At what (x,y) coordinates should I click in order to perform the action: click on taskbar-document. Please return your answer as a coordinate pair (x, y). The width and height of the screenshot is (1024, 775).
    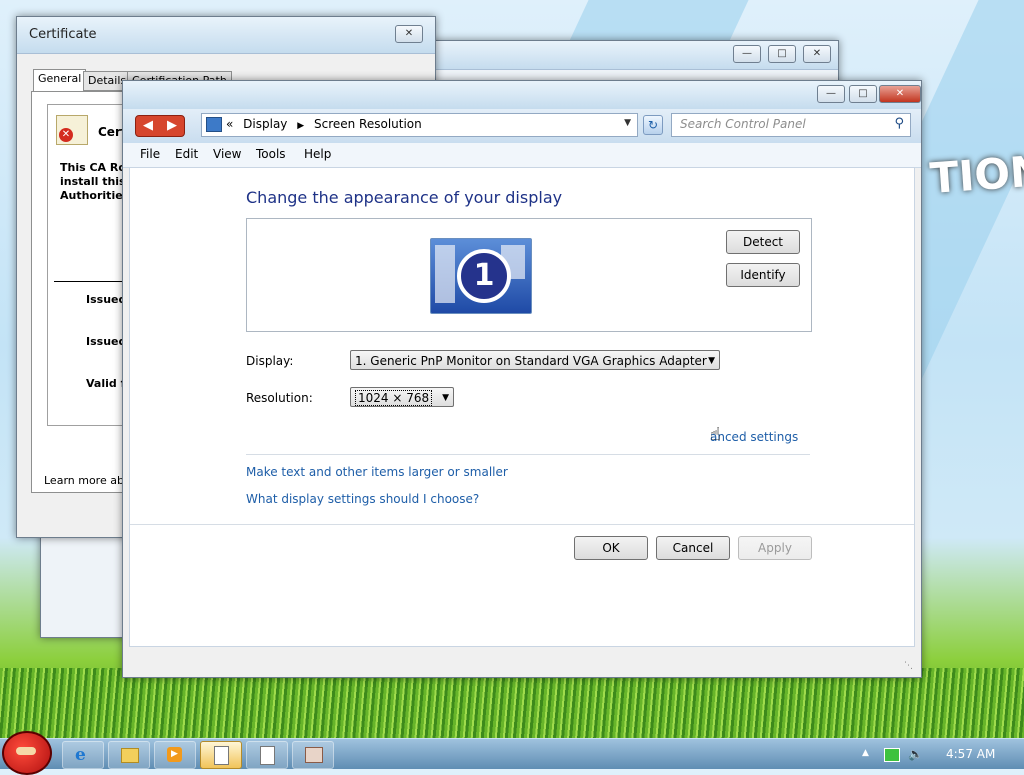
    Looking at the image, I should click on (267, 755).